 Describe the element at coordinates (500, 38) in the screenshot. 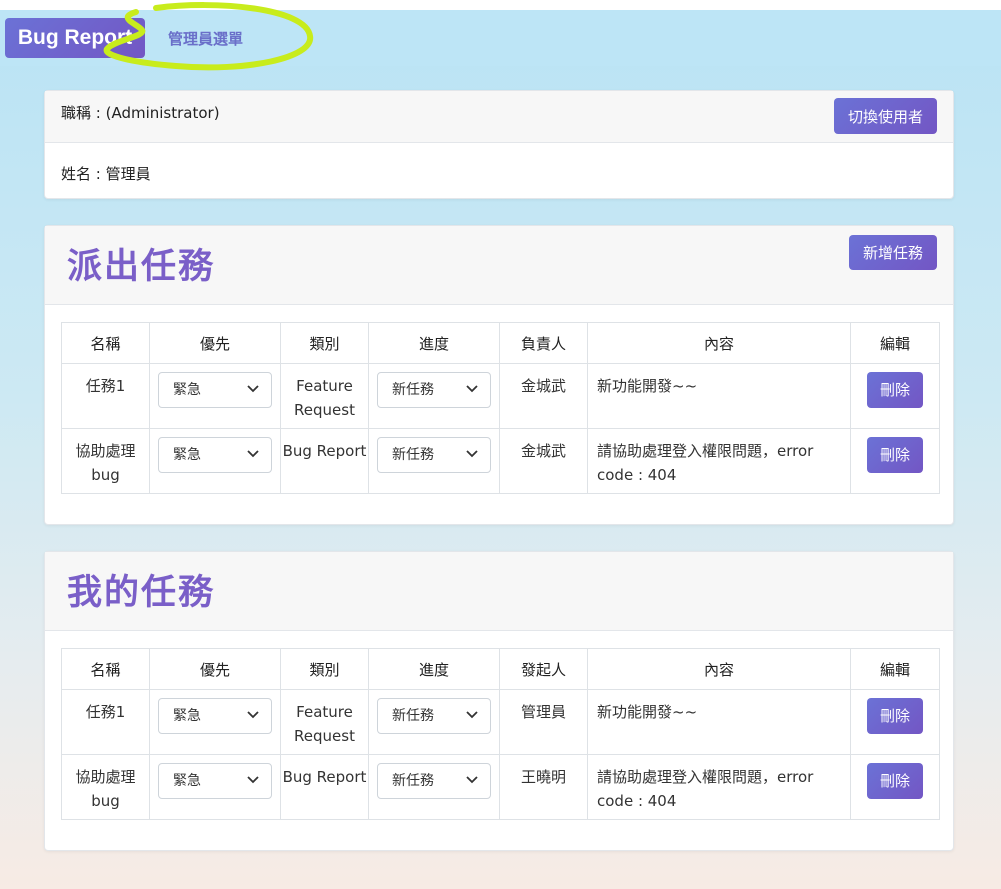

I see `navbar: Bug Report 管理員選單` at that location.